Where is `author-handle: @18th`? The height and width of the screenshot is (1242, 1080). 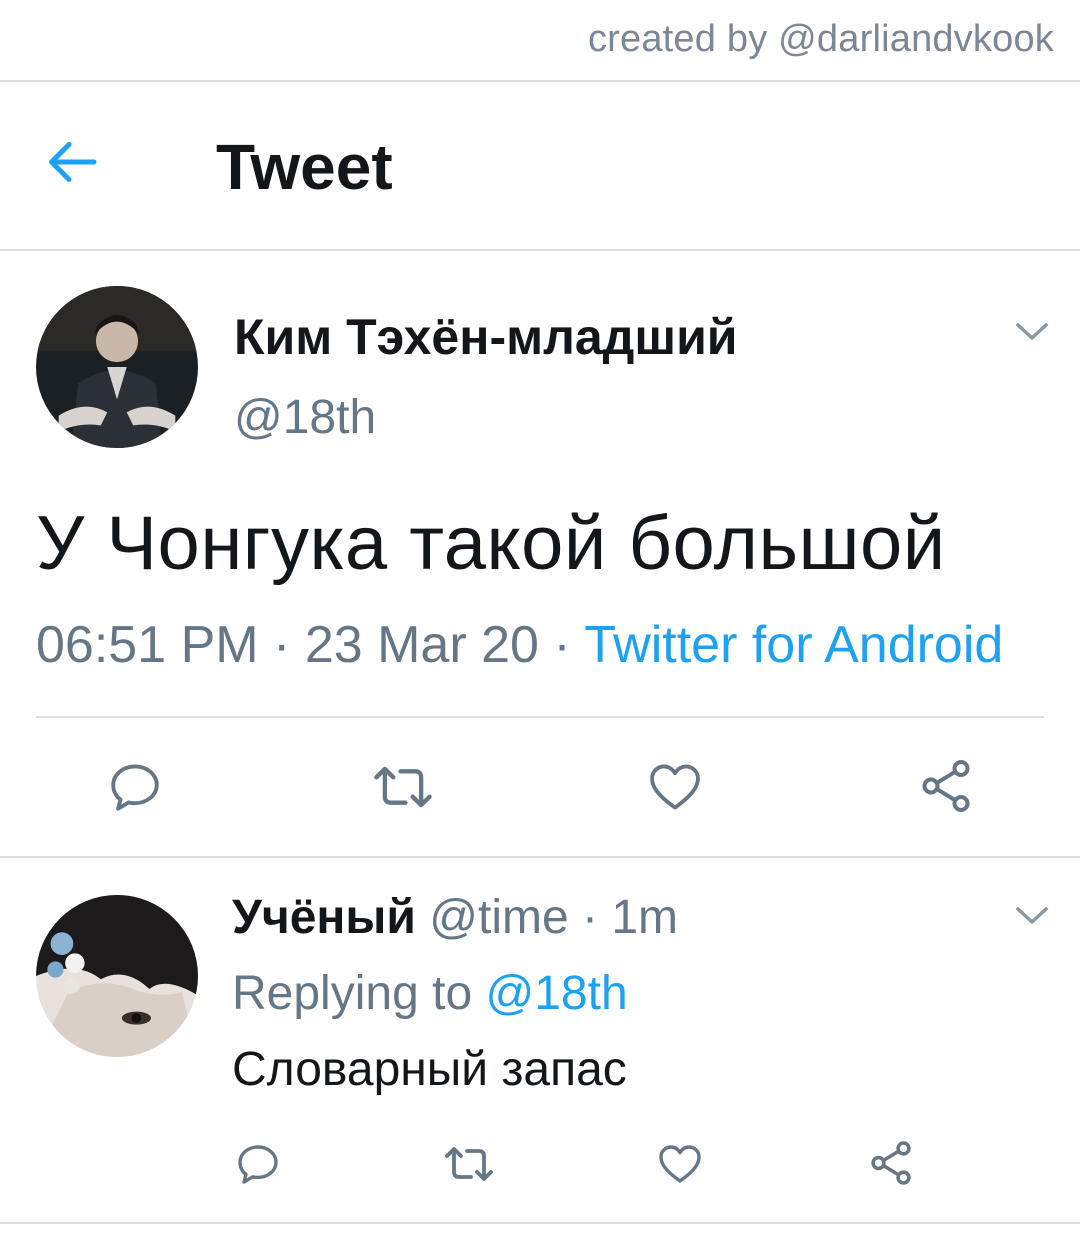 author-handle: @18th is located at coordinates (305, 417).